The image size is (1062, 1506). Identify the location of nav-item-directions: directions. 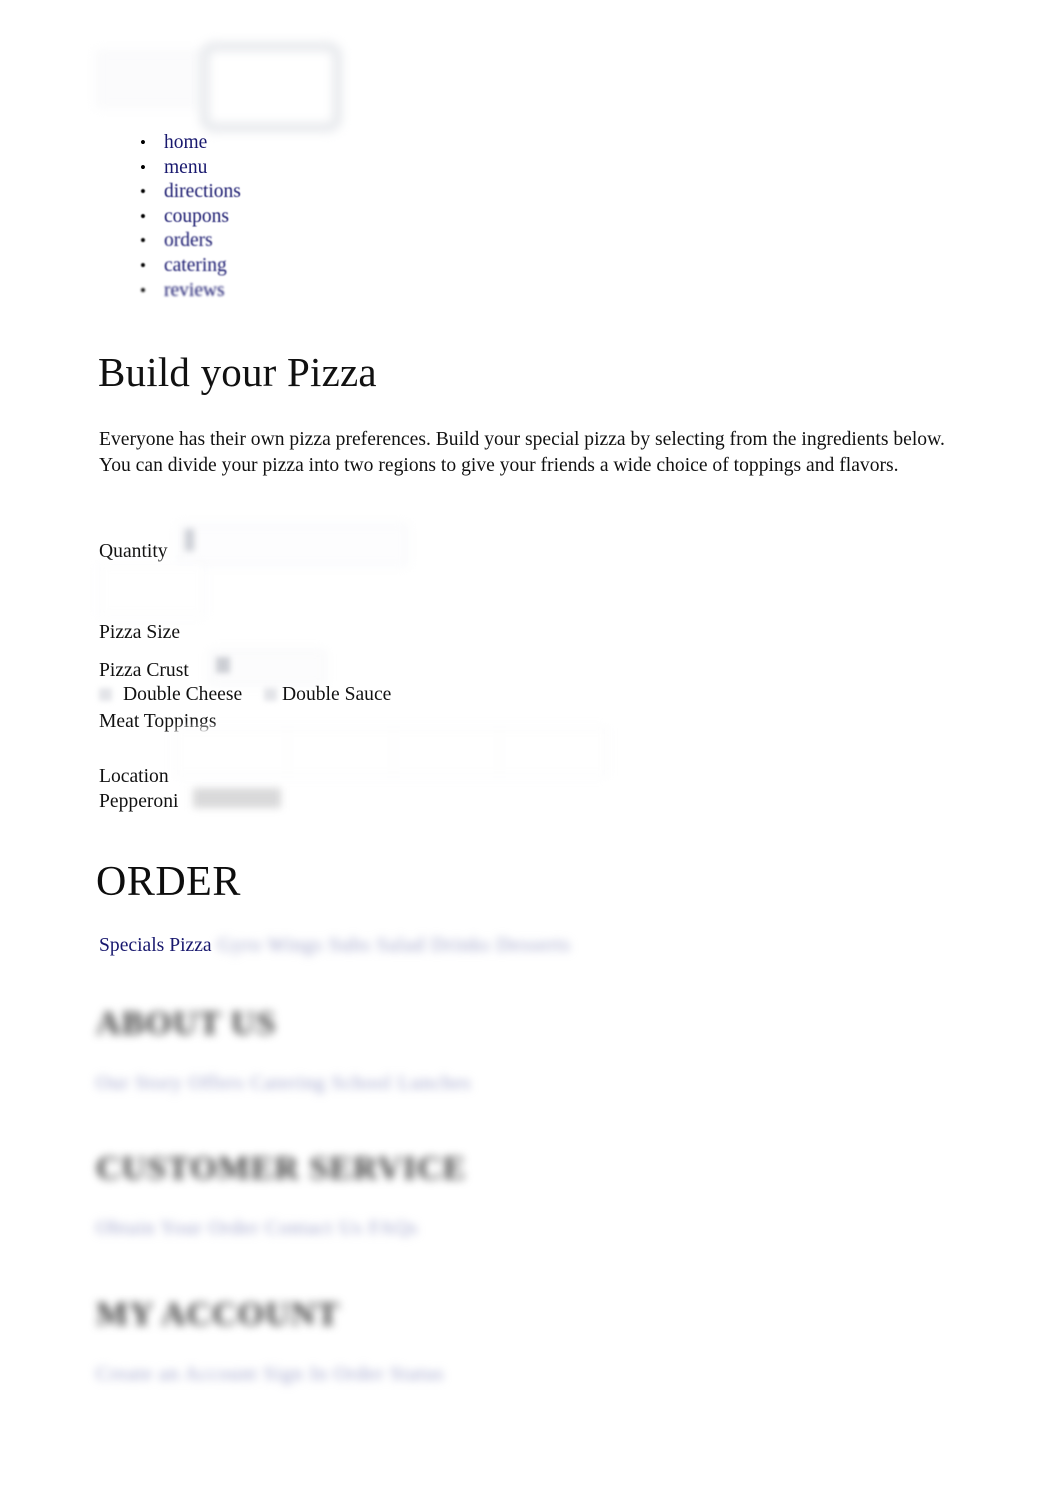
(188, 192).